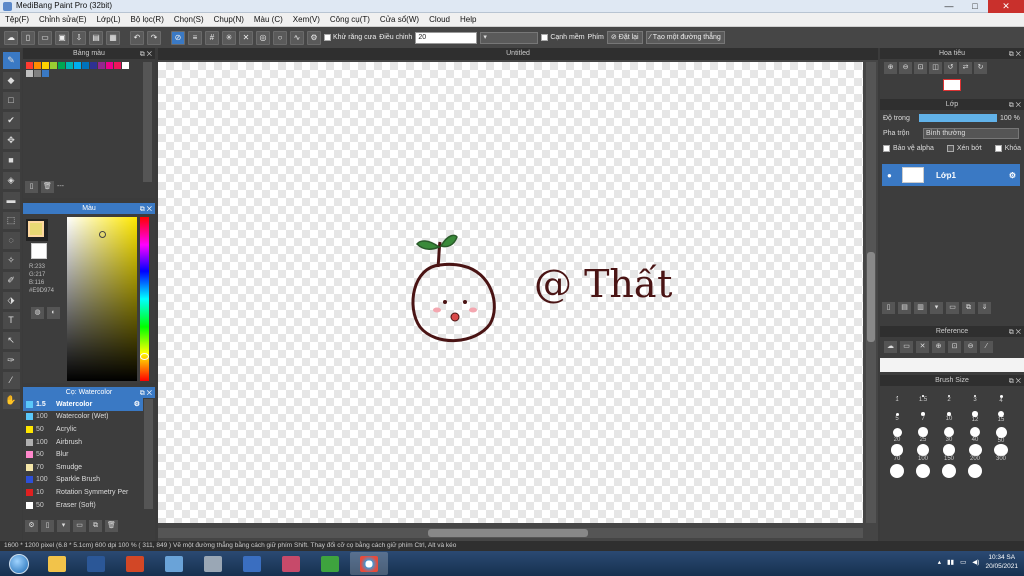 The image size is (1024, 576). What do you see at coordinates (62, 37) in the screenshot?
I see `save-icon: ▣` at bounding box center [62, 37].